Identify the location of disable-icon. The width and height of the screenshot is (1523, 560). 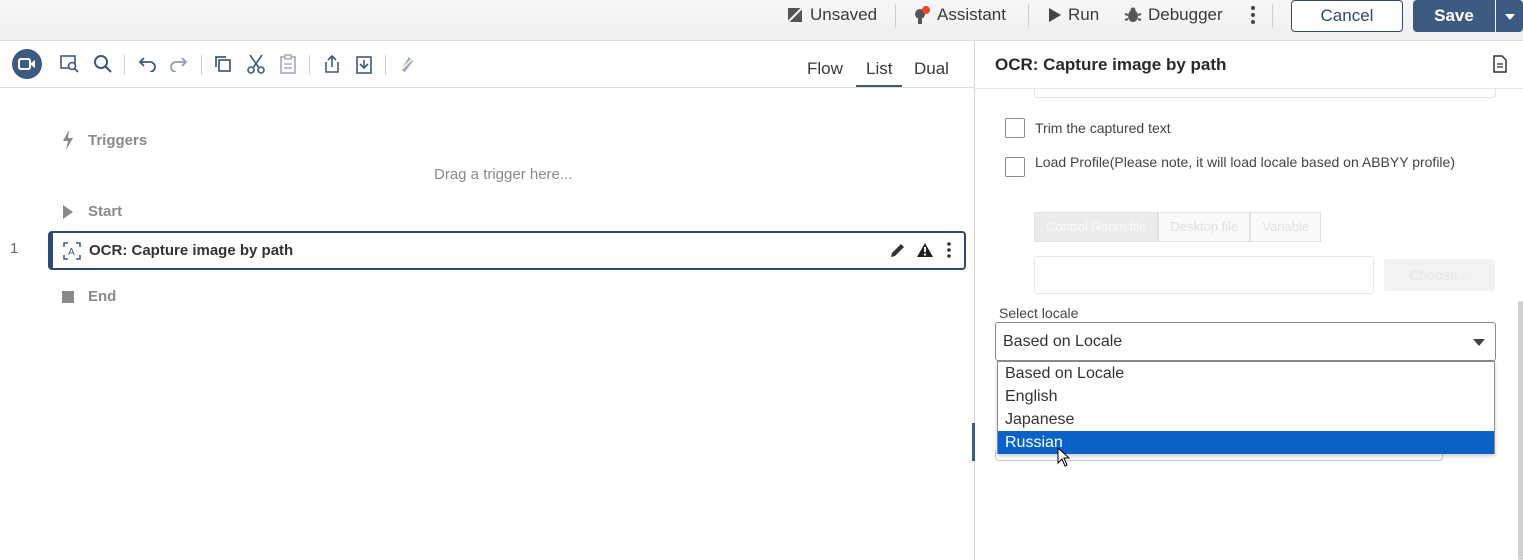
(407, 64).